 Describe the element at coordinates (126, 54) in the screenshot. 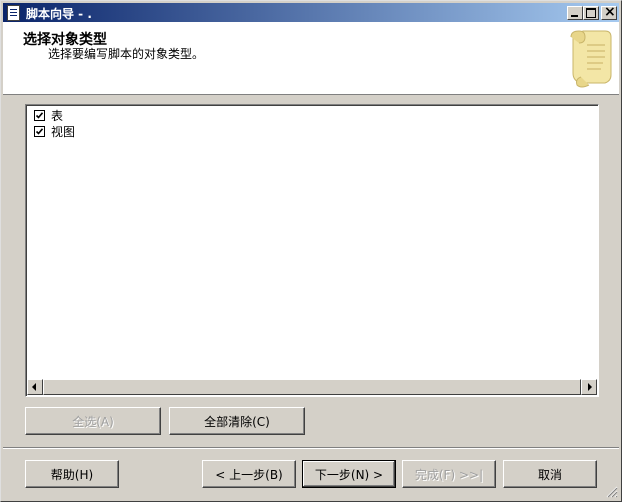

I see `page-subtitle: 选择要编写脚本的对象类型。` at that location.